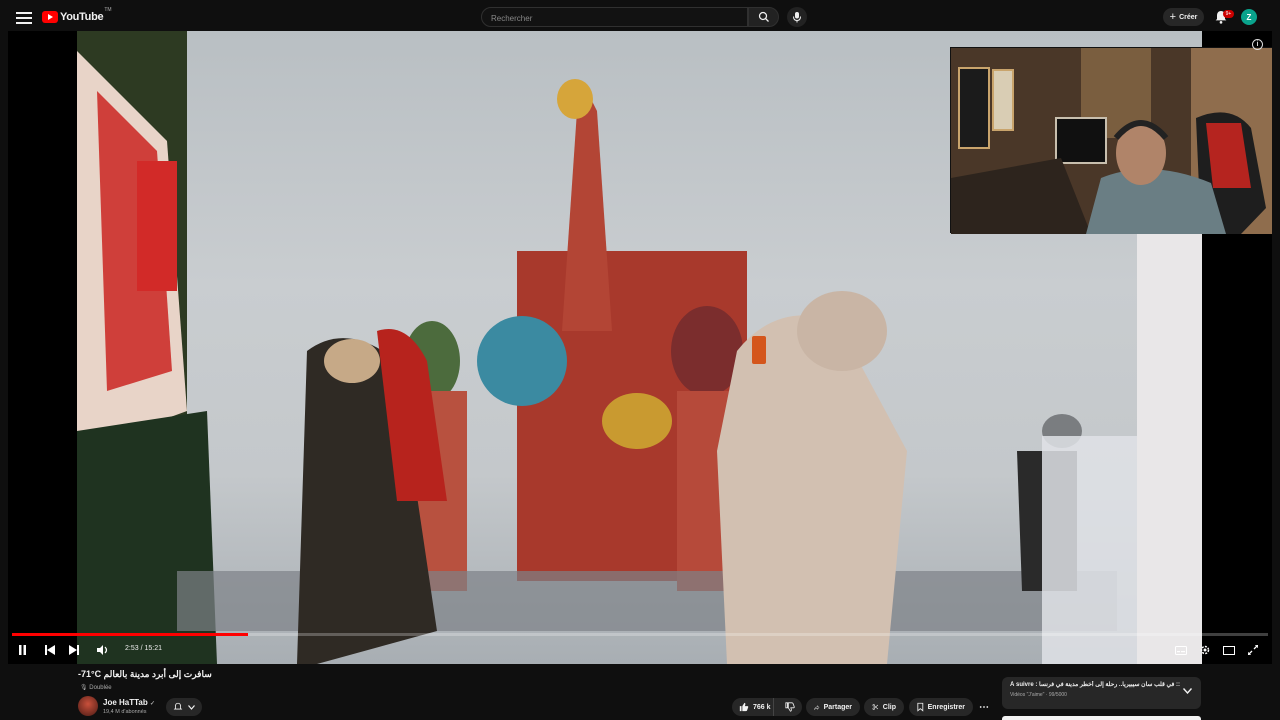  What do you see at coordinates (50, 650) in the screenshot?
I see `previous-icon` at bounding box center [50, 650].